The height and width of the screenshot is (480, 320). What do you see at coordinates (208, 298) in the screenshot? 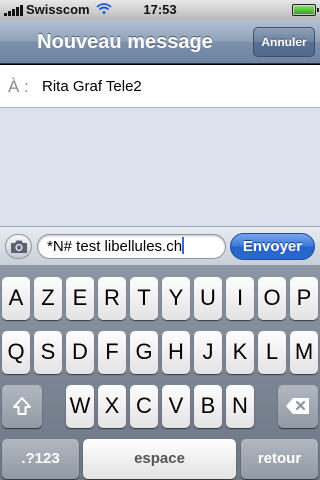
I see `key-u: U` at bounding box center [208, 298].